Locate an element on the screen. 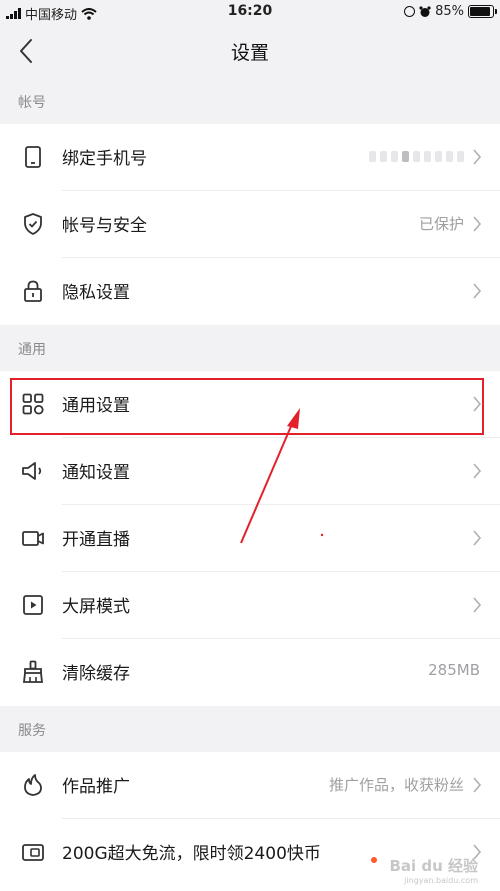  settings-row-notification: 通知设置 is located at coordinates (250, 471).